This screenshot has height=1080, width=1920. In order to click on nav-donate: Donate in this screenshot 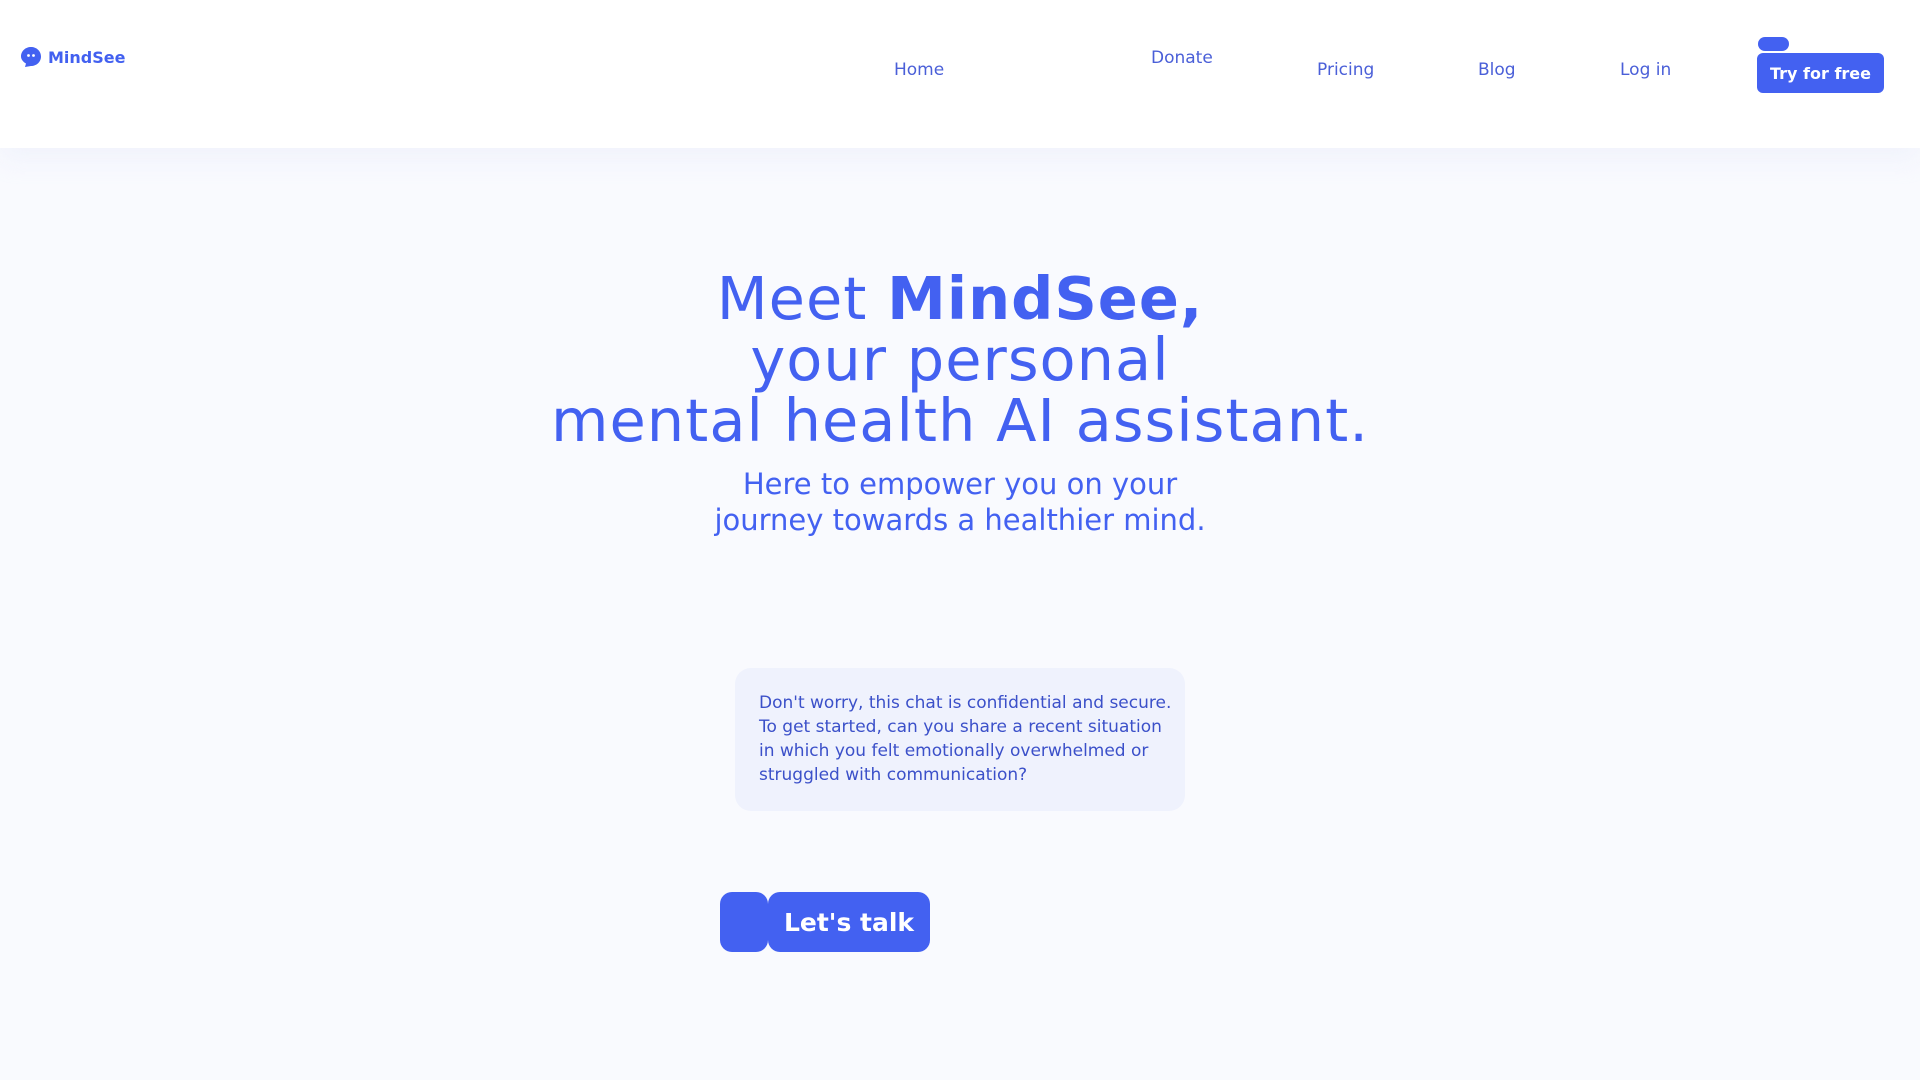, I will do `click(1182, 58)`.